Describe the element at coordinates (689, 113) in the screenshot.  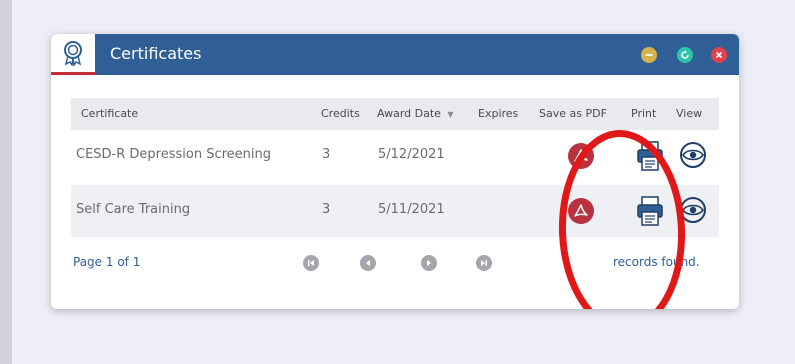
I see `column-header-view: View` at that location.